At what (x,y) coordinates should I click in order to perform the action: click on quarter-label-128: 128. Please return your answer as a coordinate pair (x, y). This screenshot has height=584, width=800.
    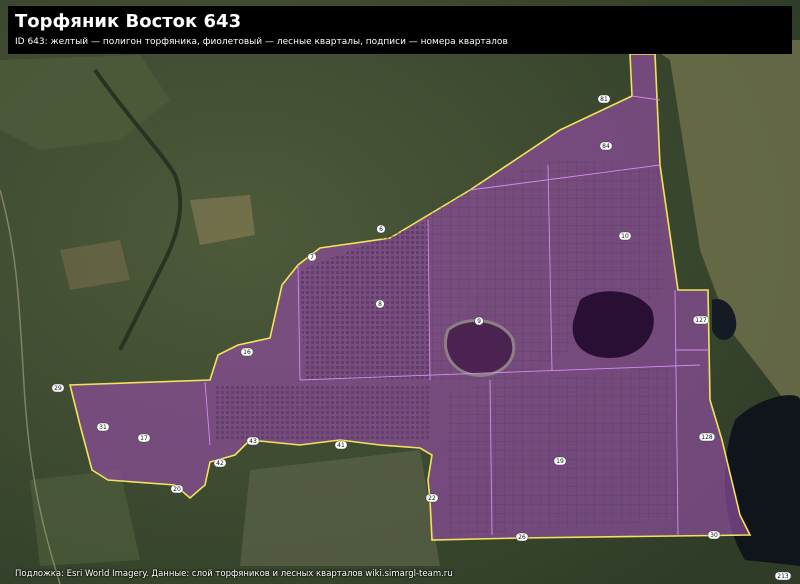
    Looking at the image, I should click on (707, 437).